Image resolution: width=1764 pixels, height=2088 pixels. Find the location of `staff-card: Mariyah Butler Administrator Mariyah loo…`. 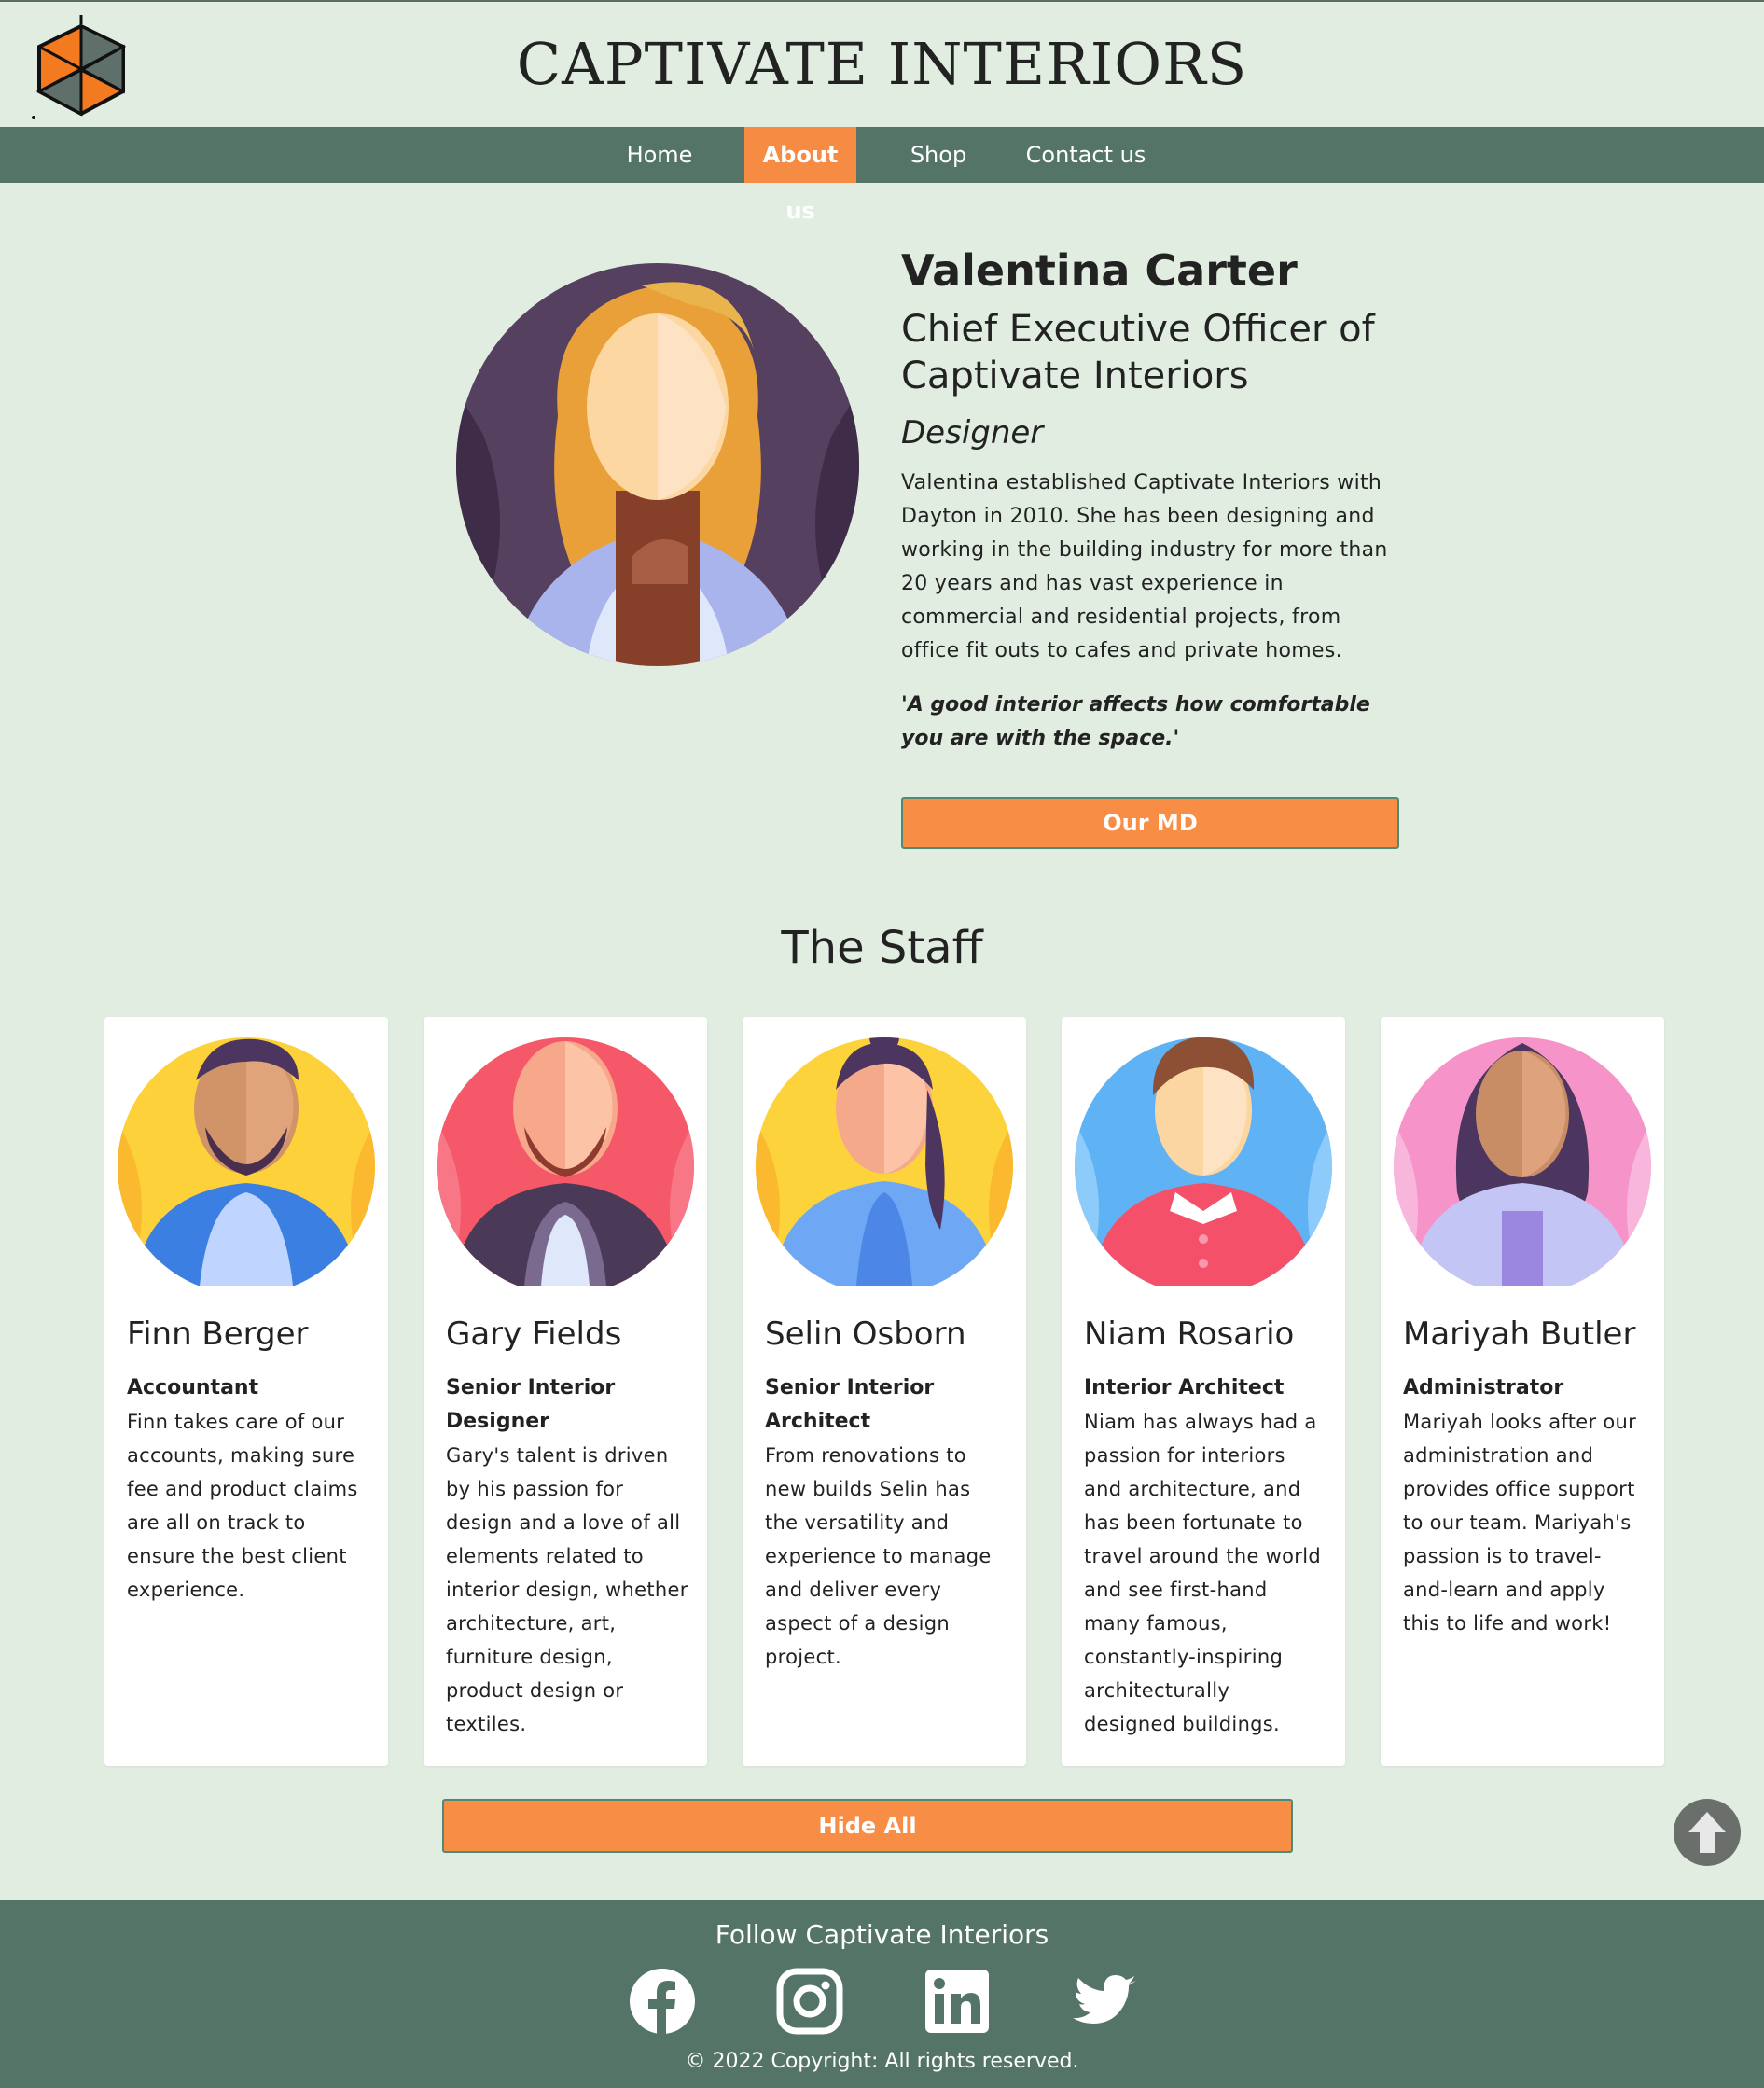

staff-card: Mariyah Butler Administrator Mariyah loo… is located at coordinates (1522, 1391).